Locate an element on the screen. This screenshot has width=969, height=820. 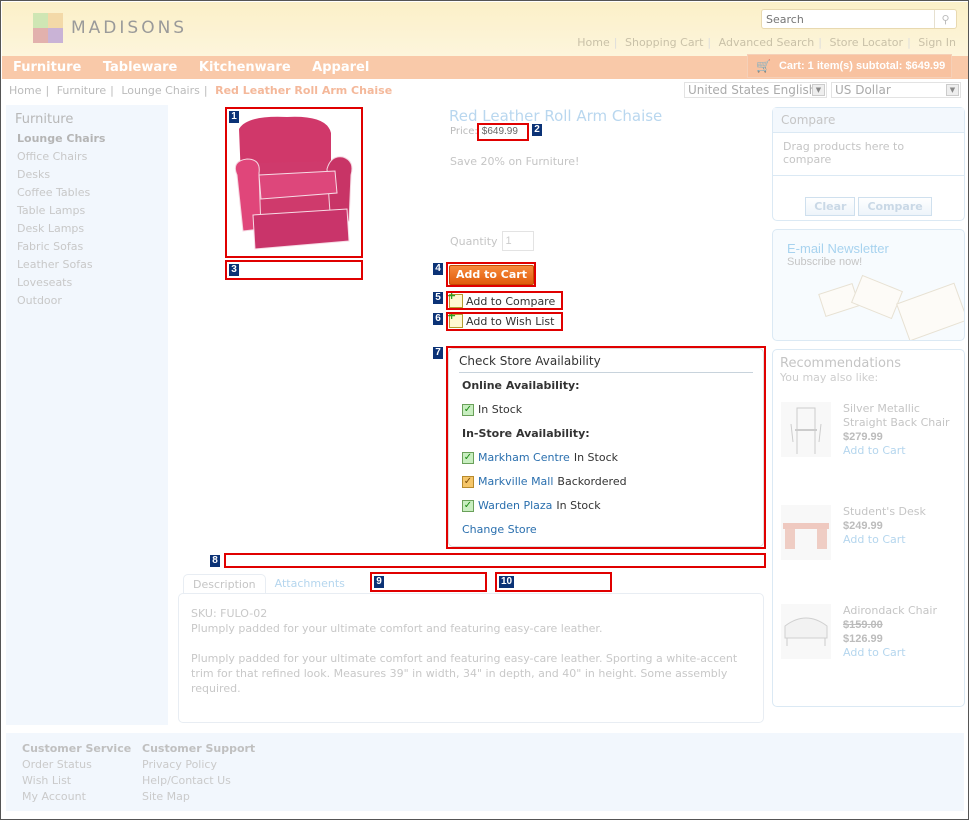
language-select: United States English ▼ is located at coordinates (755, 90).